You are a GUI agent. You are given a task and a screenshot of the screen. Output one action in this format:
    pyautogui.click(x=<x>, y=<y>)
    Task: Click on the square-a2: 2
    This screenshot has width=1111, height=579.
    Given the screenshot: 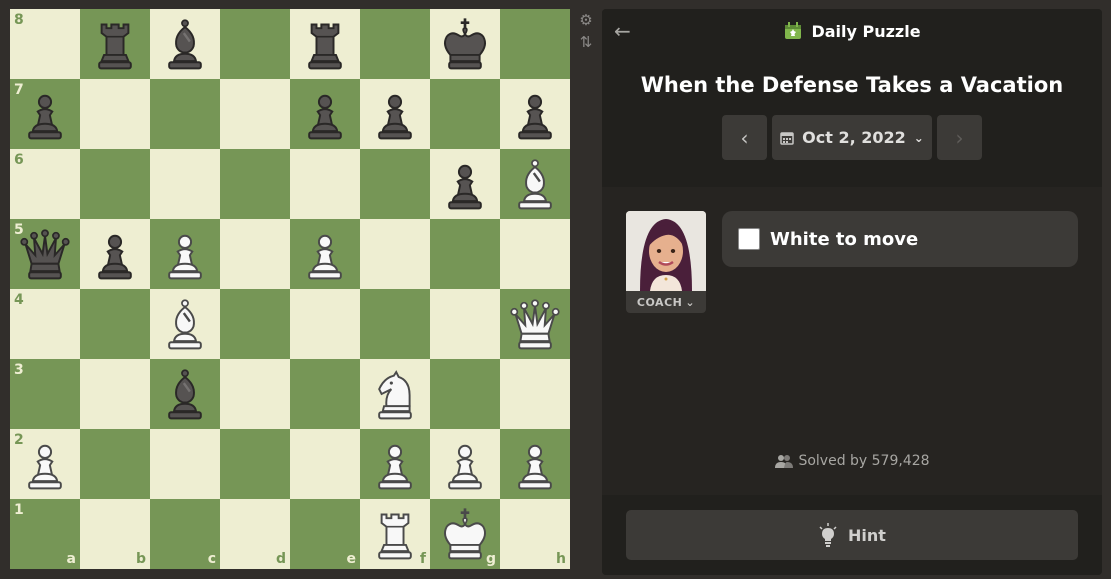 What is the action you would take?
    pyautogui.click(x=45, y=464)
    